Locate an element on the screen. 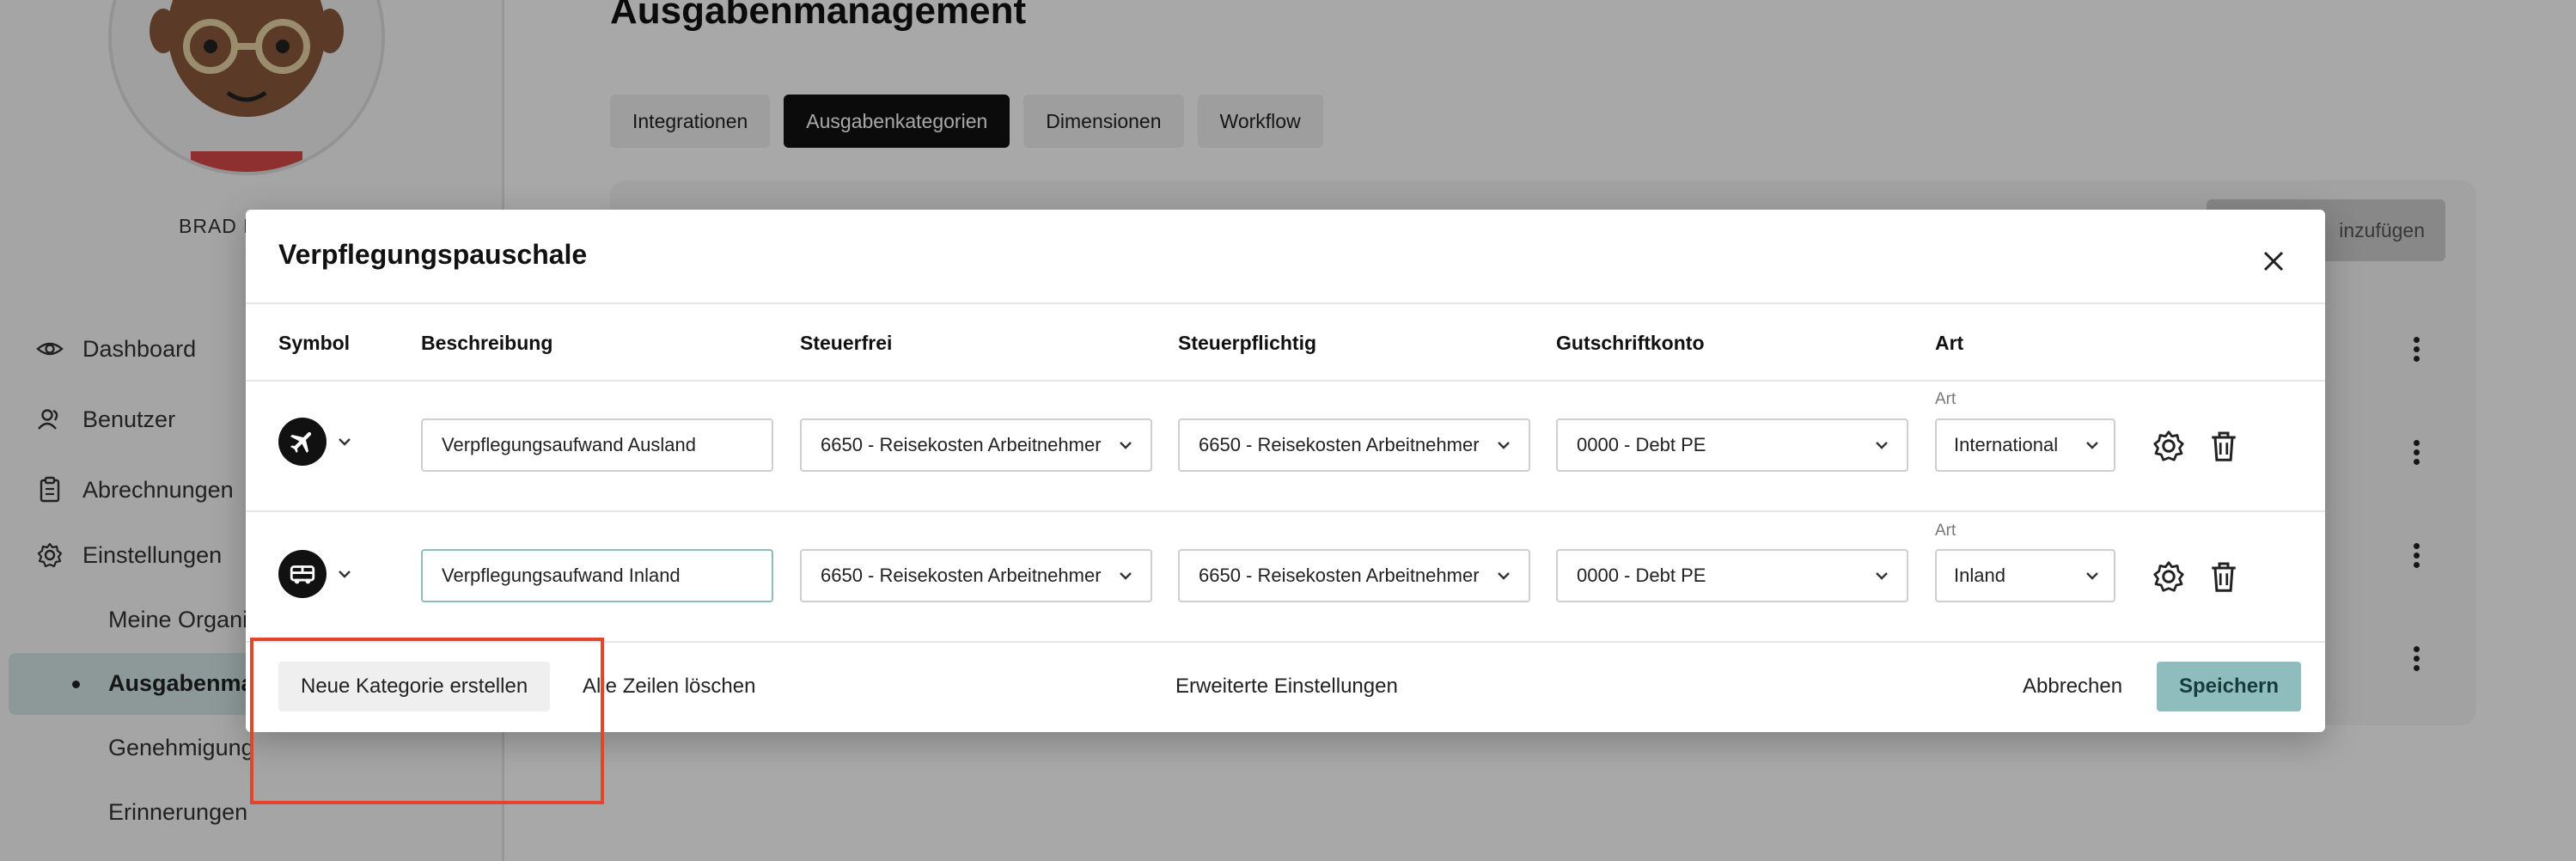  modal-title: Verpflegungspauschale is located at coordinates (433, 254).